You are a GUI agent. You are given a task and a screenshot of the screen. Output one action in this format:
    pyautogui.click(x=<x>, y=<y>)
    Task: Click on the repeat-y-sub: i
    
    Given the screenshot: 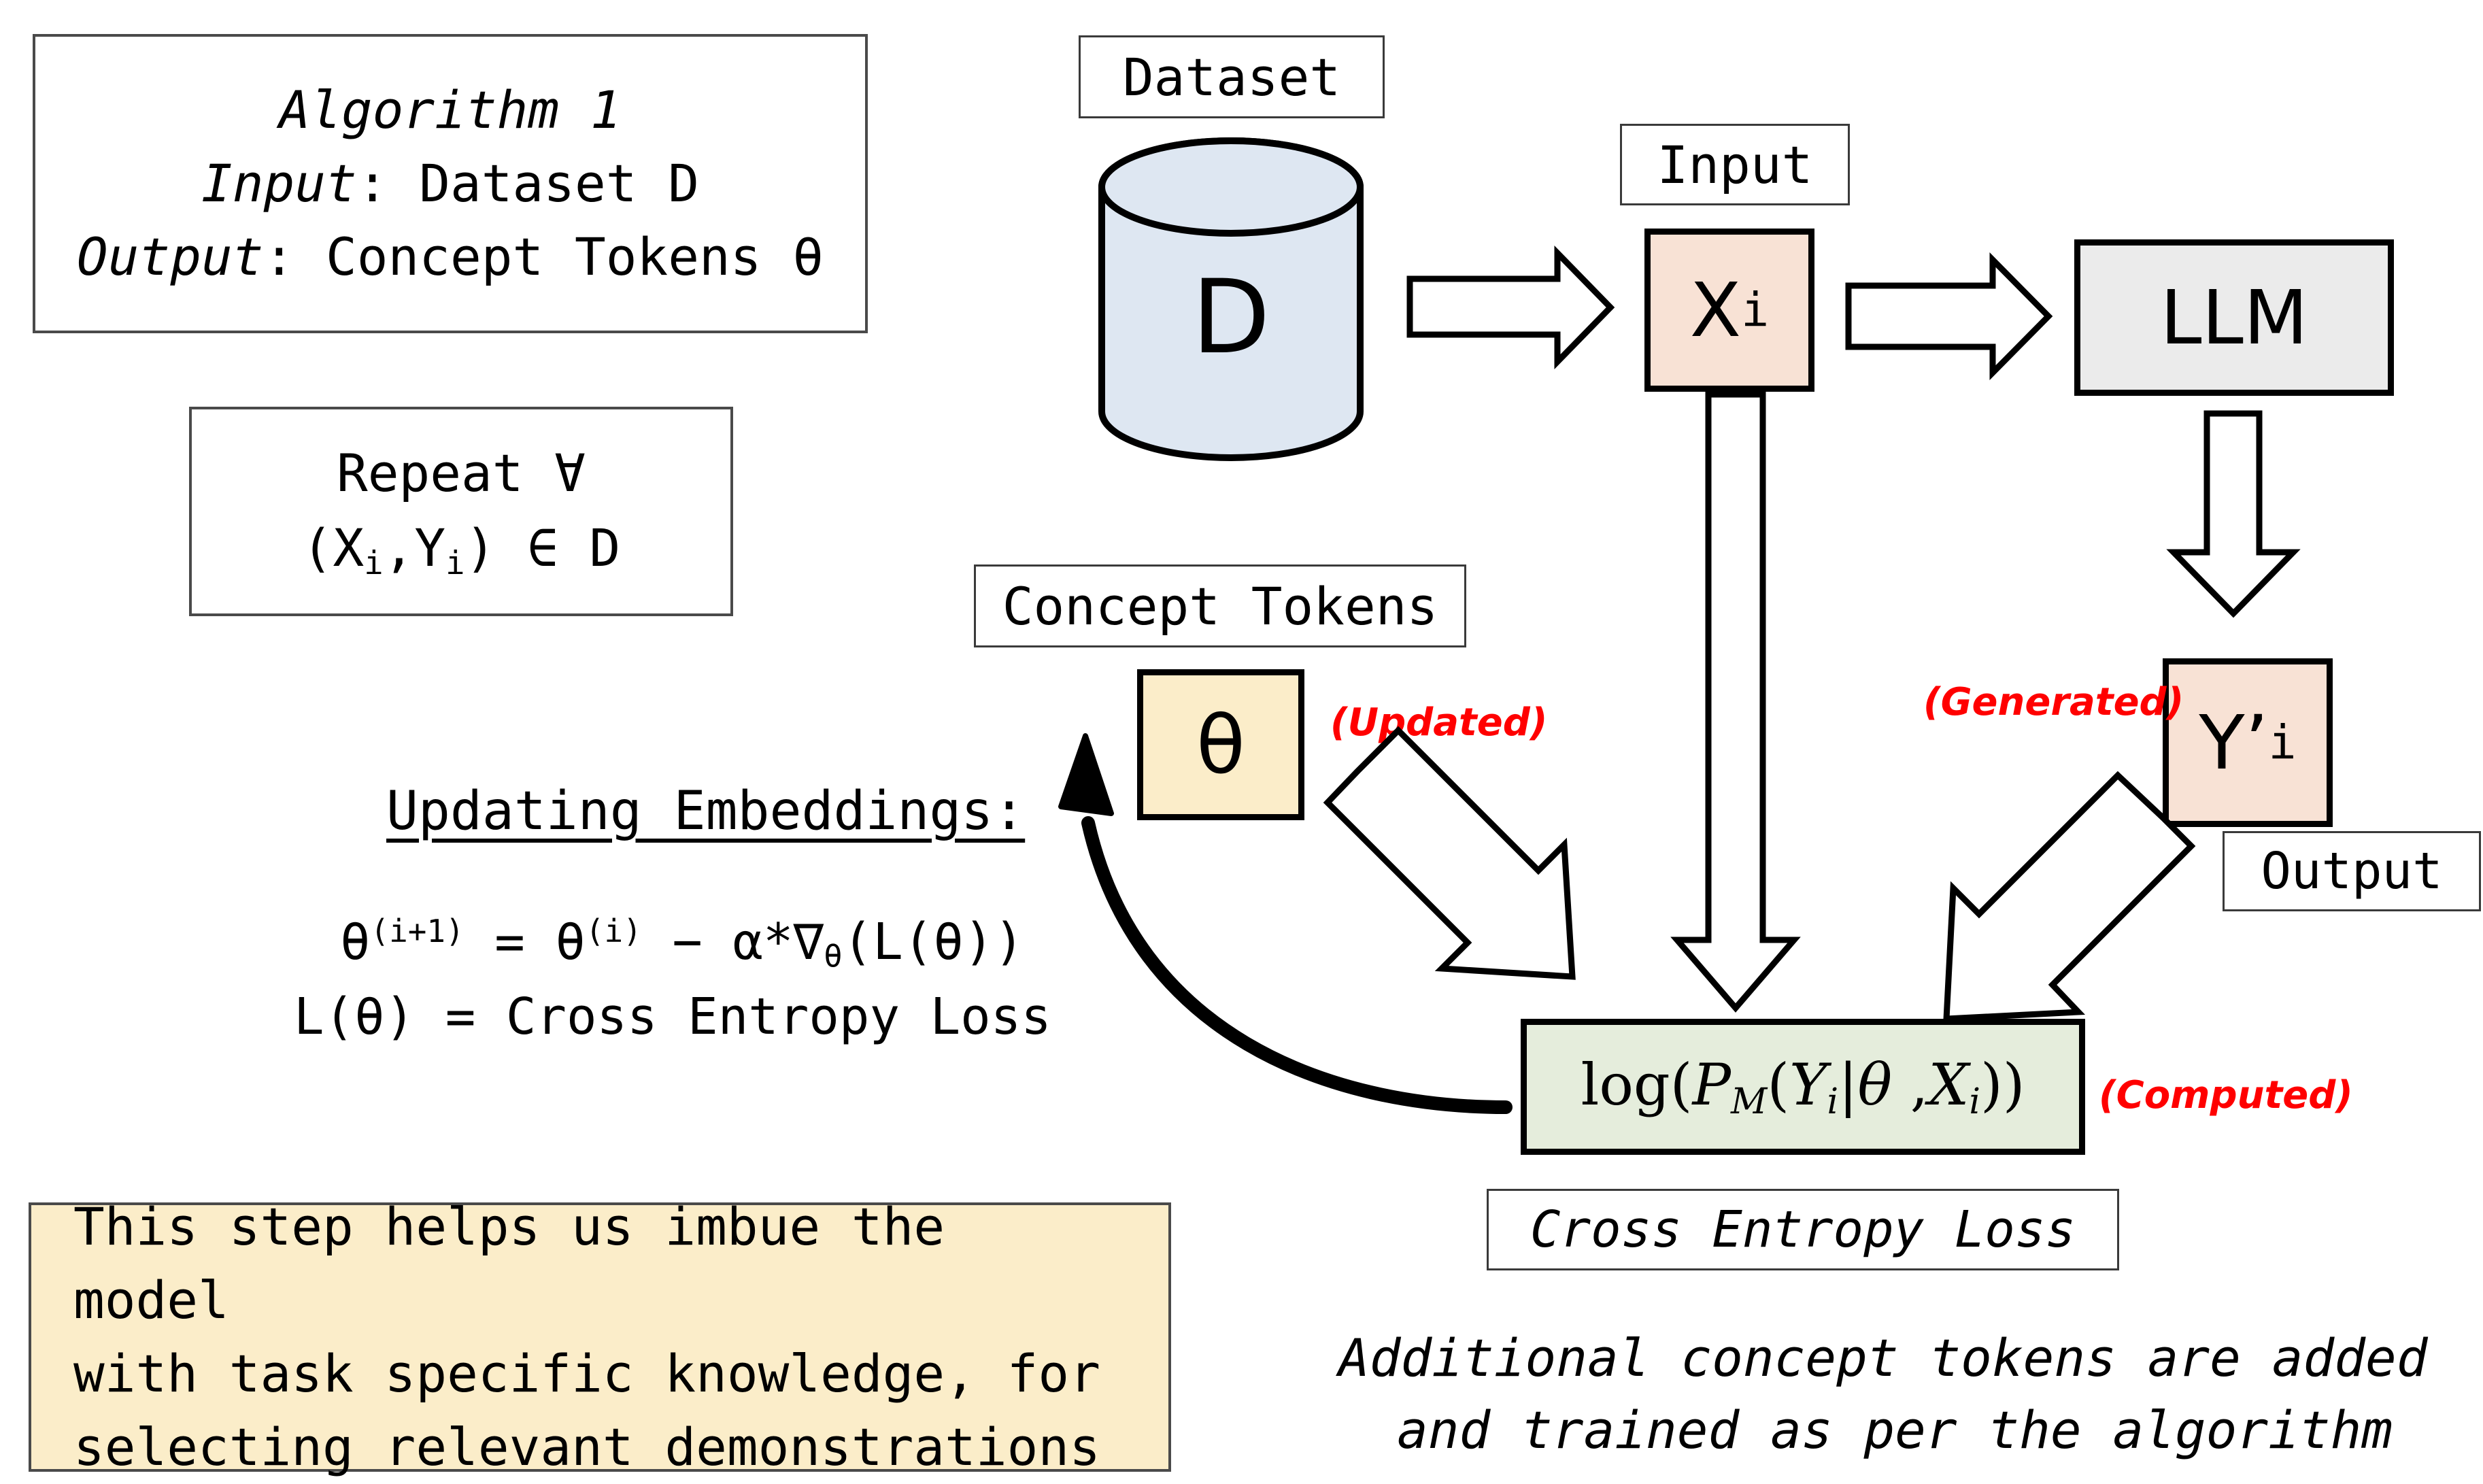 What is the action you would take?
    pyautogui.click(x=455, y=563)
    